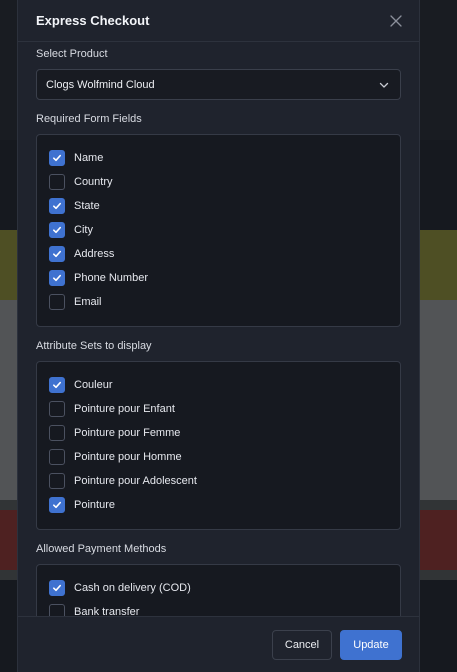 Image resolution: width=457 pixels, height=672 pixels. I want to click on close-button, so click(396, 21).